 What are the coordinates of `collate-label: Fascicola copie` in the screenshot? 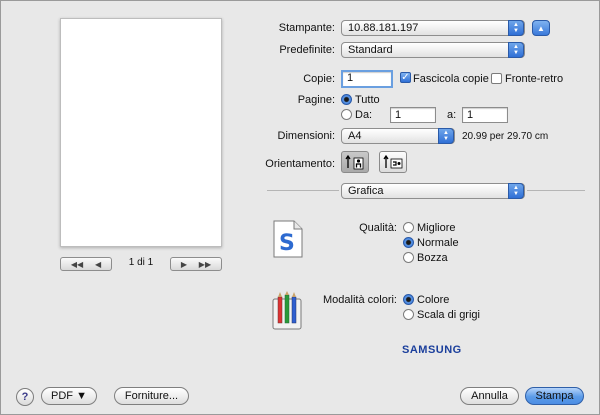 It's located at (451, 79).